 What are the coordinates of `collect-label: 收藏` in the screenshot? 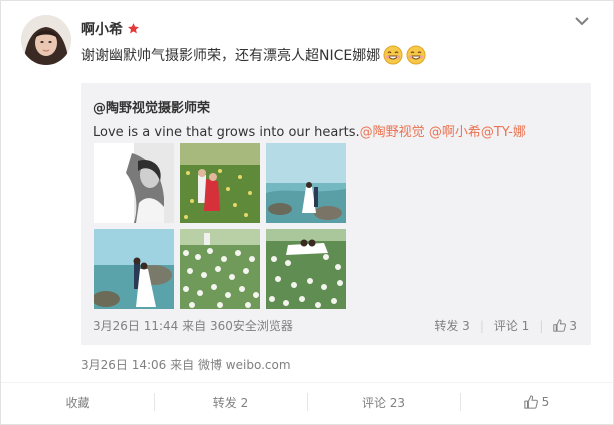 It's located at (77, 402).